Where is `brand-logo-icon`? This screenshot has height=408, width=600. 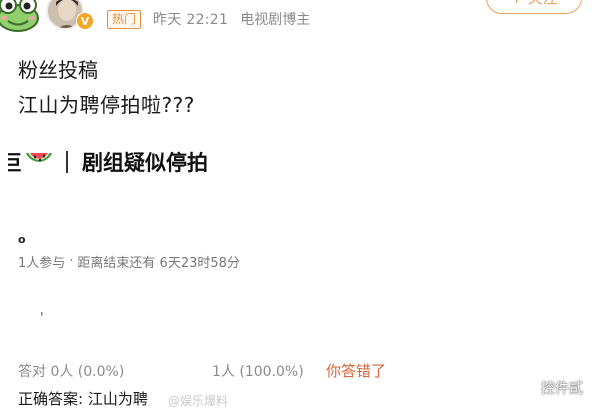
brand-logo-icon is located at coordinates (531, 388).